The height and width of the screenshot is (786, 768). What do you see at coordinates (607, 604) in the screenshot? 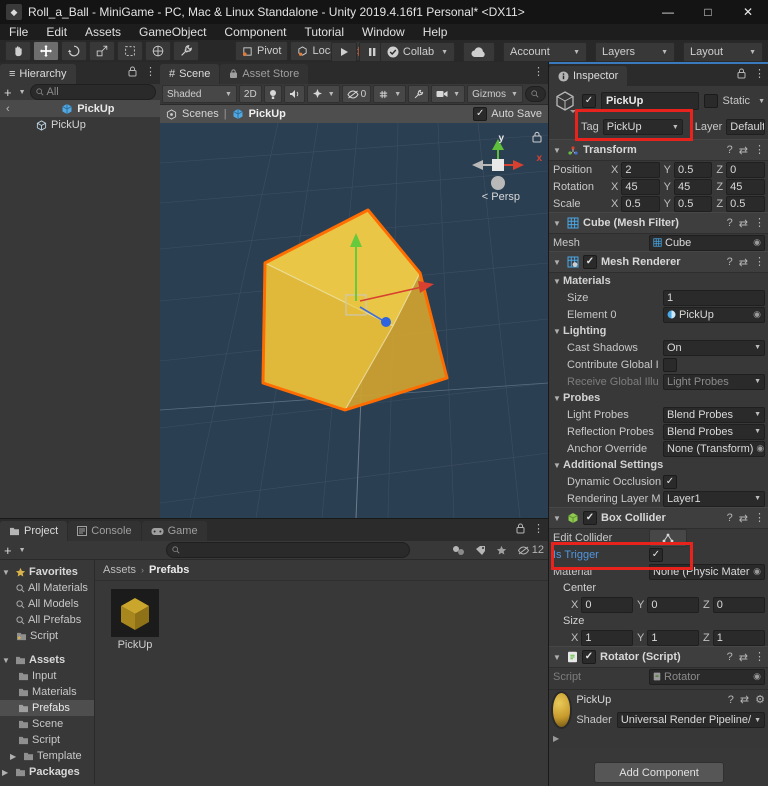
I see `center-x-field: 0` at bounding box center [607, 604].